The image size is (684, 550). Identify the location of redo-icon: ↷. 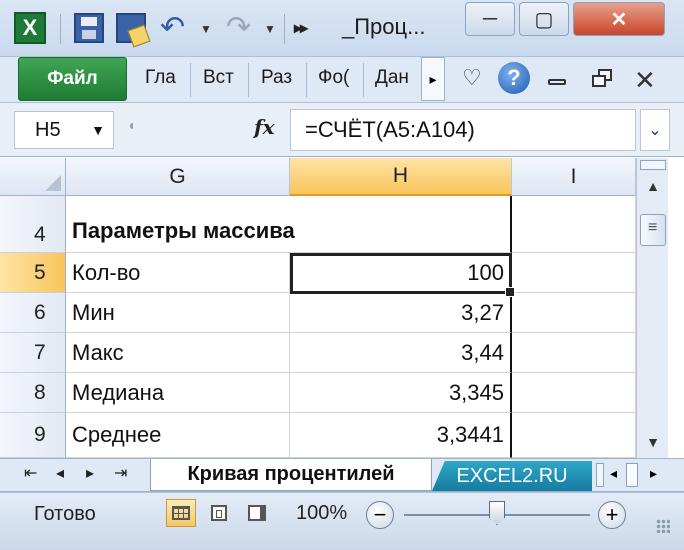
(238, 27).